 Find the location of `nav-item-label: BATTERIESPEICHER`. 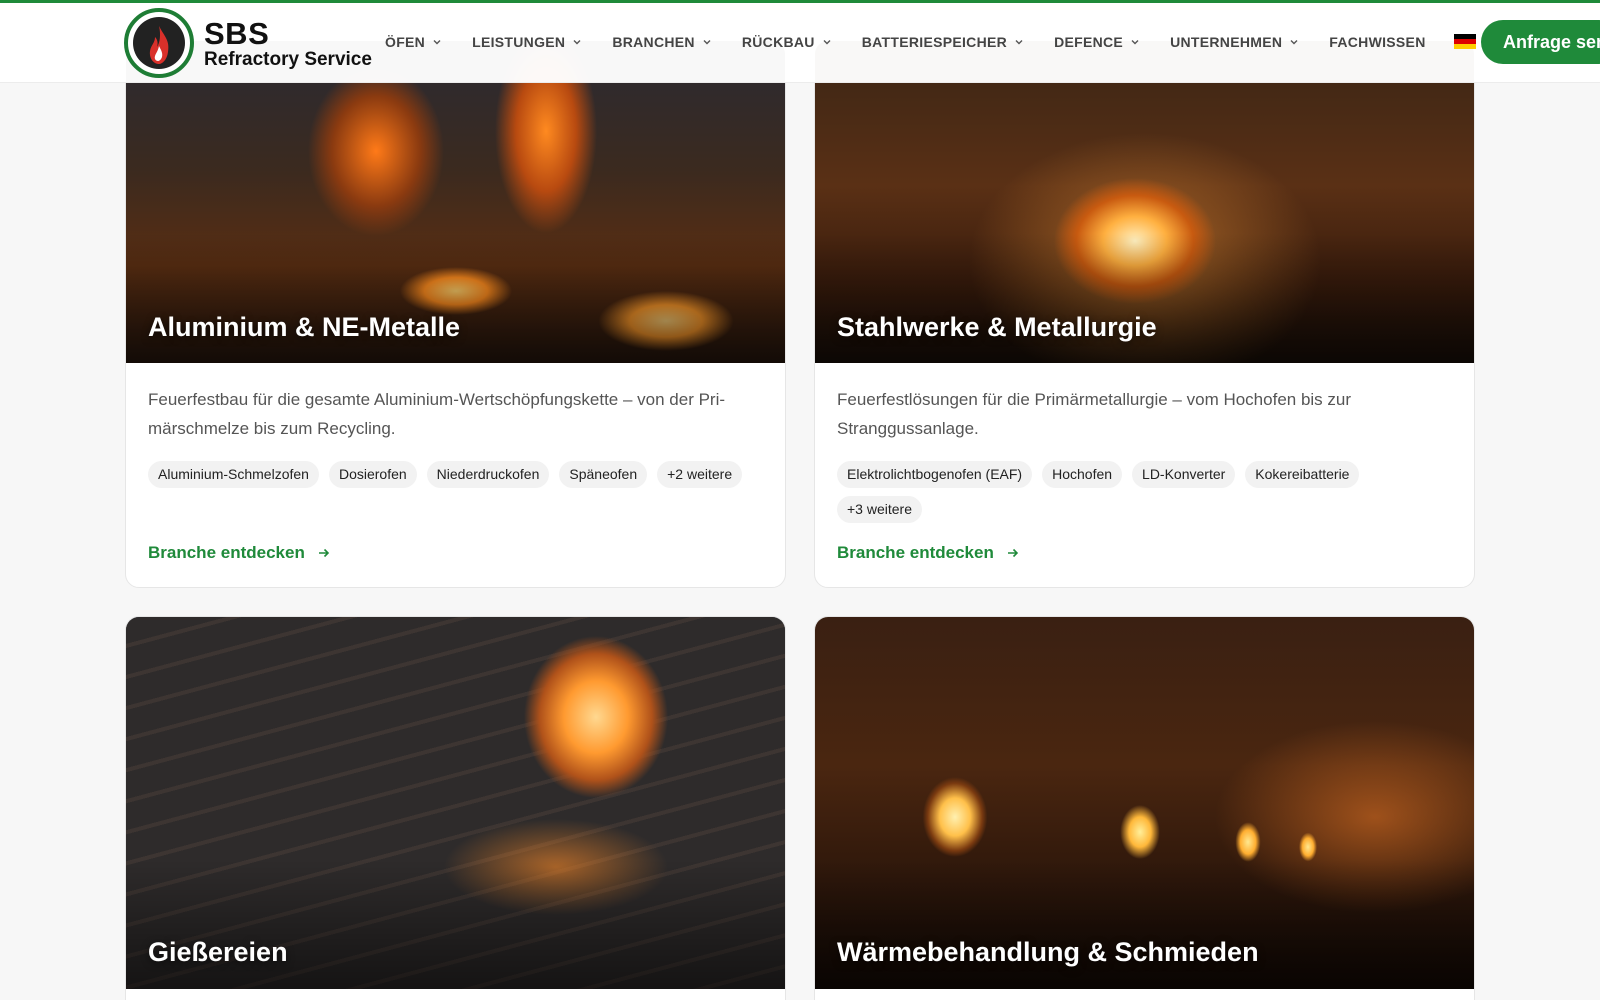

nav-item-label: BATTERIESPEICHER is located at coordinates (934, 41).